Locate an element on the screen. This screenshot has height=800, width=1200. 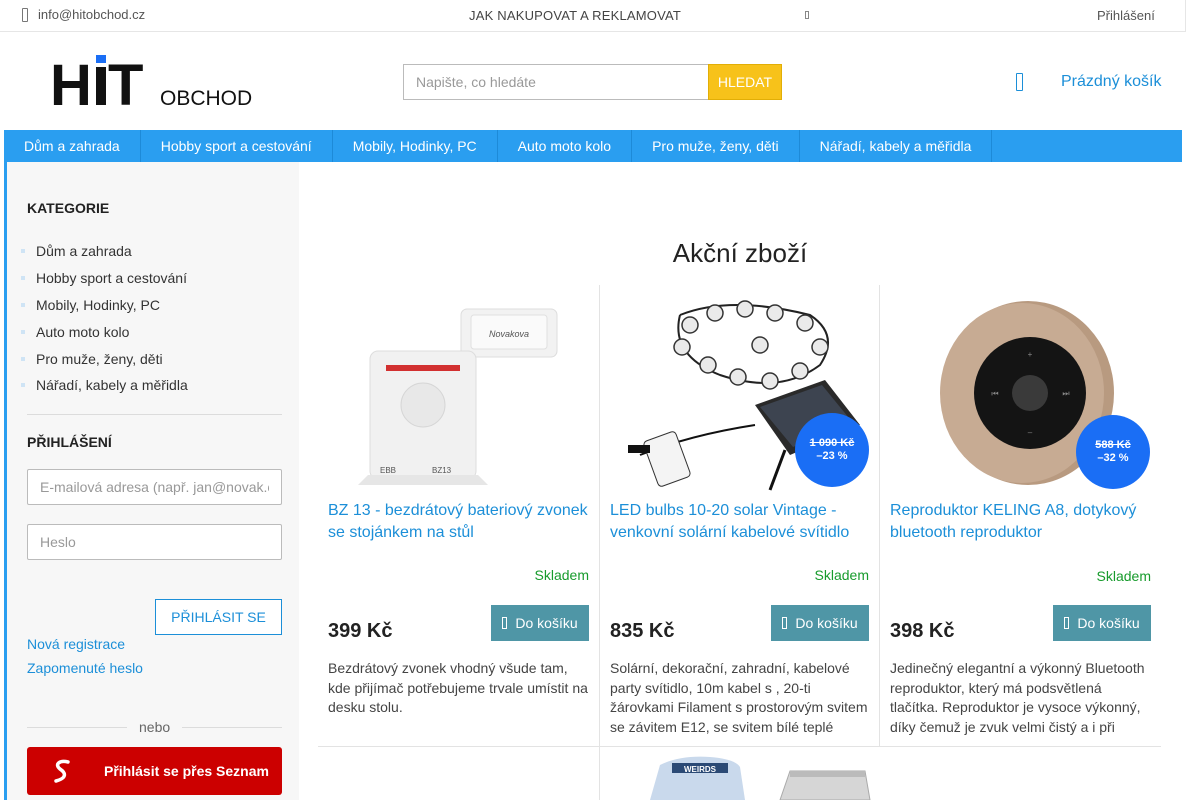
svg-text: H is located at coordinates (70, 83).